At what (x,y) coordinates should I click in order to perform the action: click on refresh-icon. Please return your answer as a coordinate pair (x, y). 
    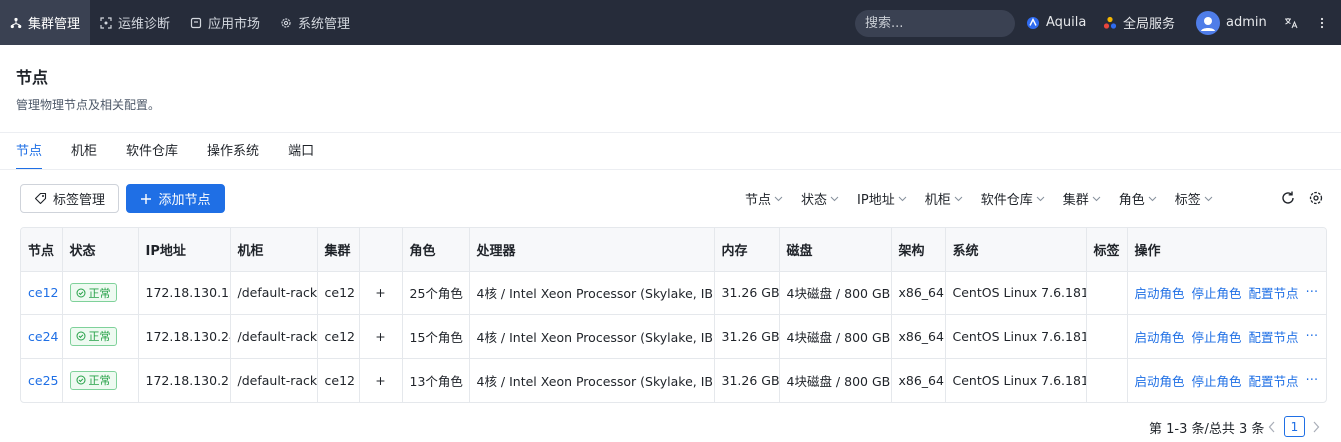
    Looking at the image, I should click on (1288, 198).